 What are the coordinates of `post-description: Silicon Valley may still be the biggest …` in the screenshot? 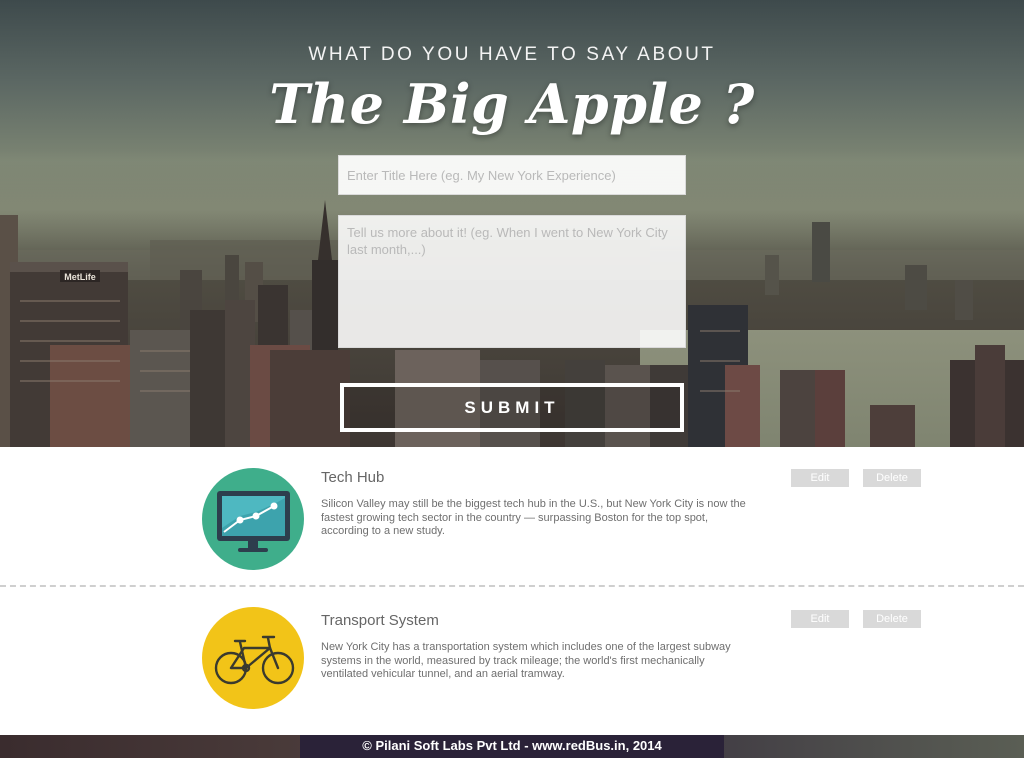 It's located at (533, 517).